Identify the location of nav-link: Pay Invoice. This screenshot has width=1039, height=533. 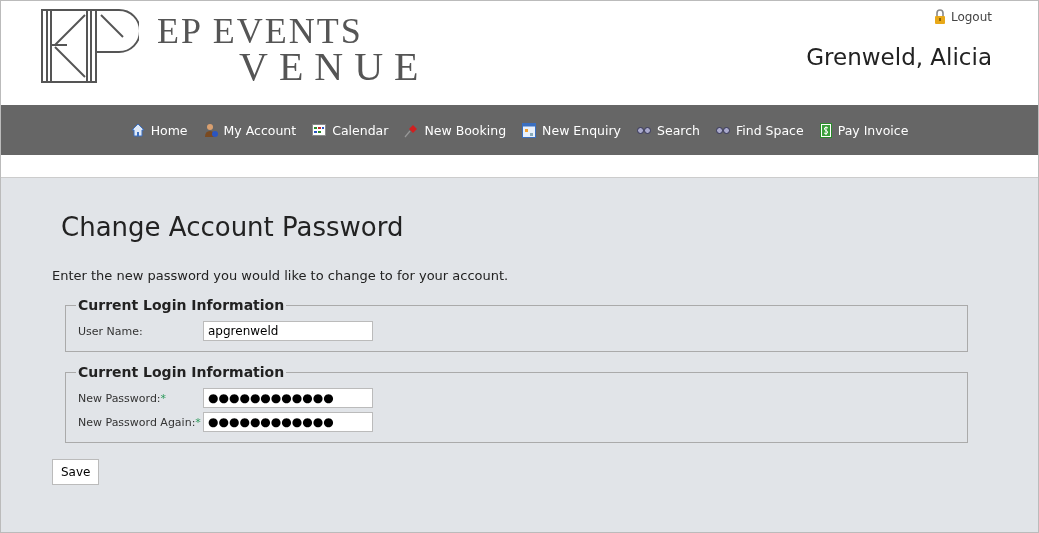
(864, 130).